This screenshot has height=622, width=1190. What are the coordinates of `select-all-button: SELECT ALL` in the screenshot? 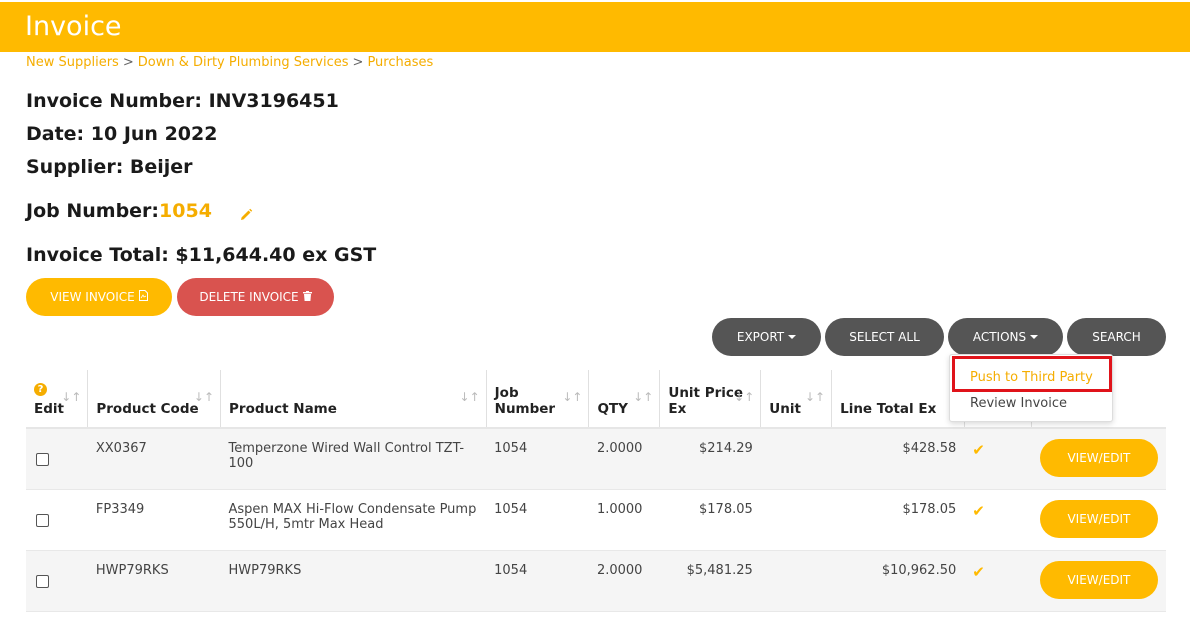 It's located at (884, 337).